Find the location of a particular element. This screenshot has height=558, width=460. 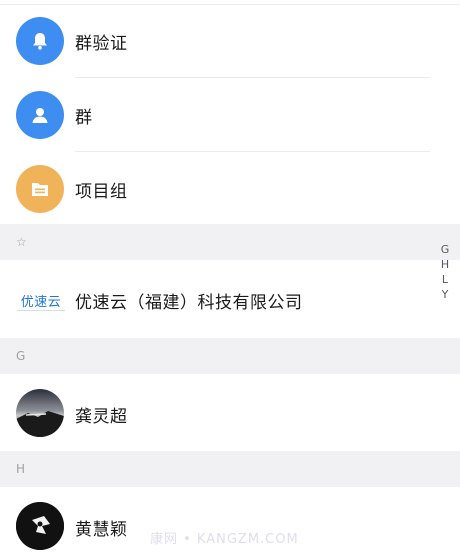

company-row: 优速云 优速云（福建）科技有限公司 is located at coordinates (215, 300).